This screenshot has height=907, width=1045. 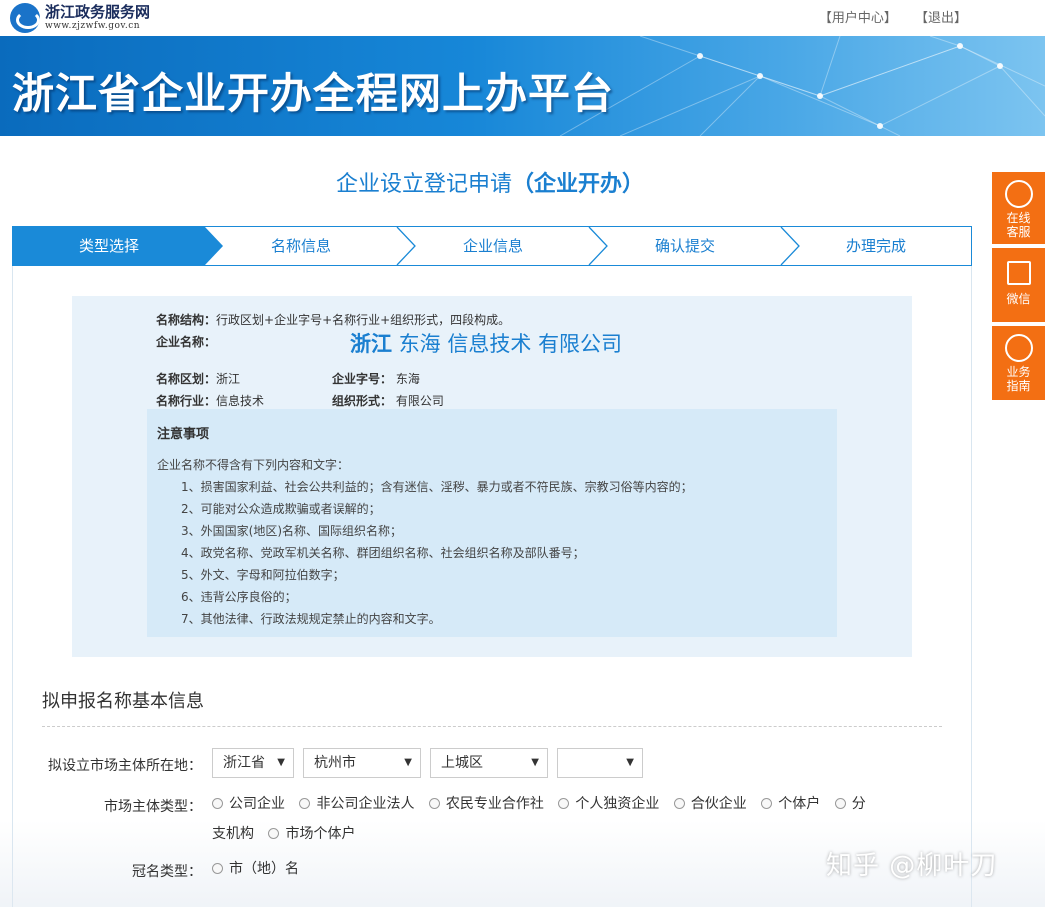 I want to click on wechat-label: 微信, so click(x=1018, y=299).